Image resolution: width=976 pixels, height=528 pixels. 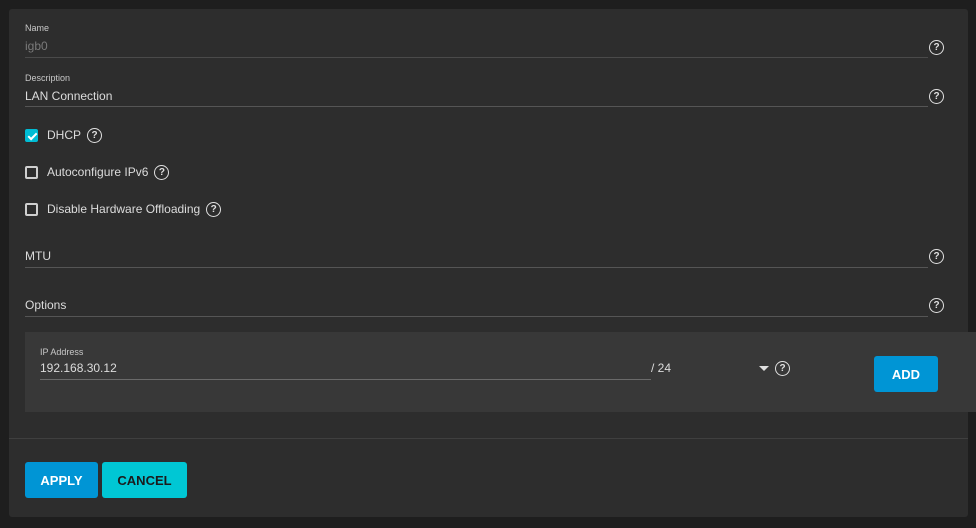 I want to click on name-help-icon: ?, so click(x=936, y=47).